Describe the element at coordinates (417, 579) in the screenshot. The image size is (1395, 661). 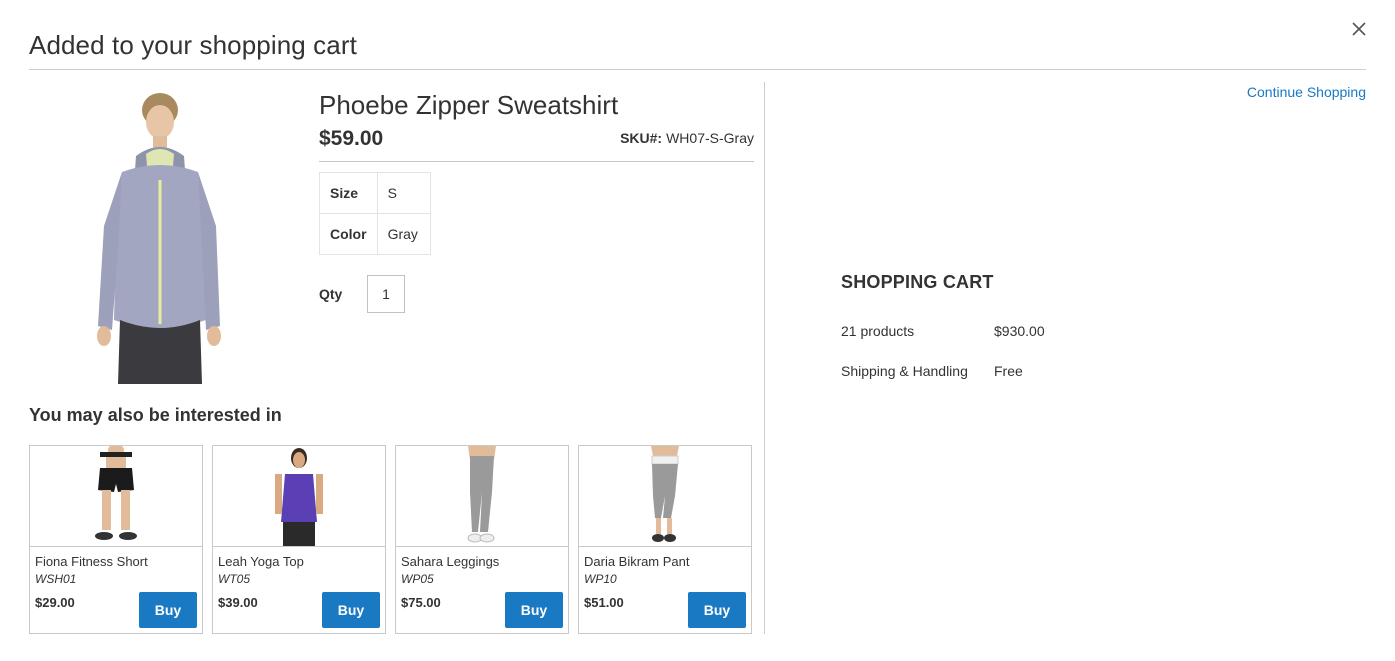
I see `related-product-sku: WP05` at that location.